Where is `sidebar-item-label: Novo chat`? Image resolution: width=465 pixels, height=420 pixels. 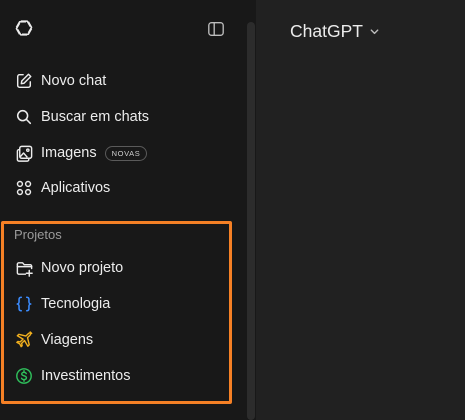 sidebar-item-label: Novo chat is located at coordinates (74, 81).